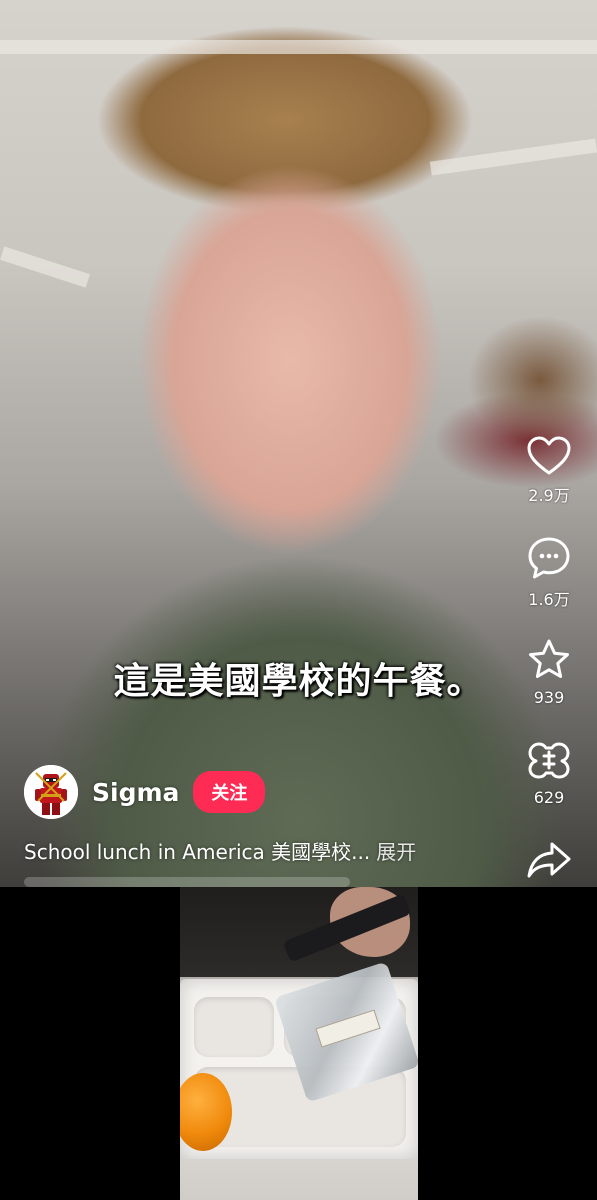 This screenshot has height=1200, width=597. I want to click on like-button: 2.9万, so click(549, 471).